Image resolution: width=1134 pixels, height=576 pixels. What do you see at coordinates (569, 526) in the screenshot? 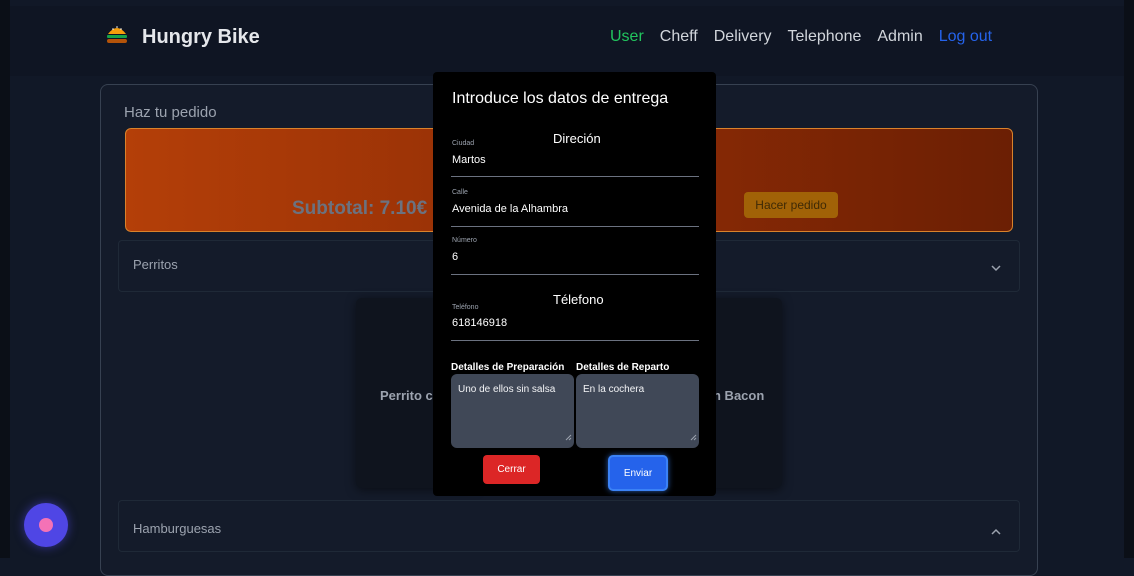
I see `category-hamburguesas: Hamburguesas` at bounding box center [569, 526].